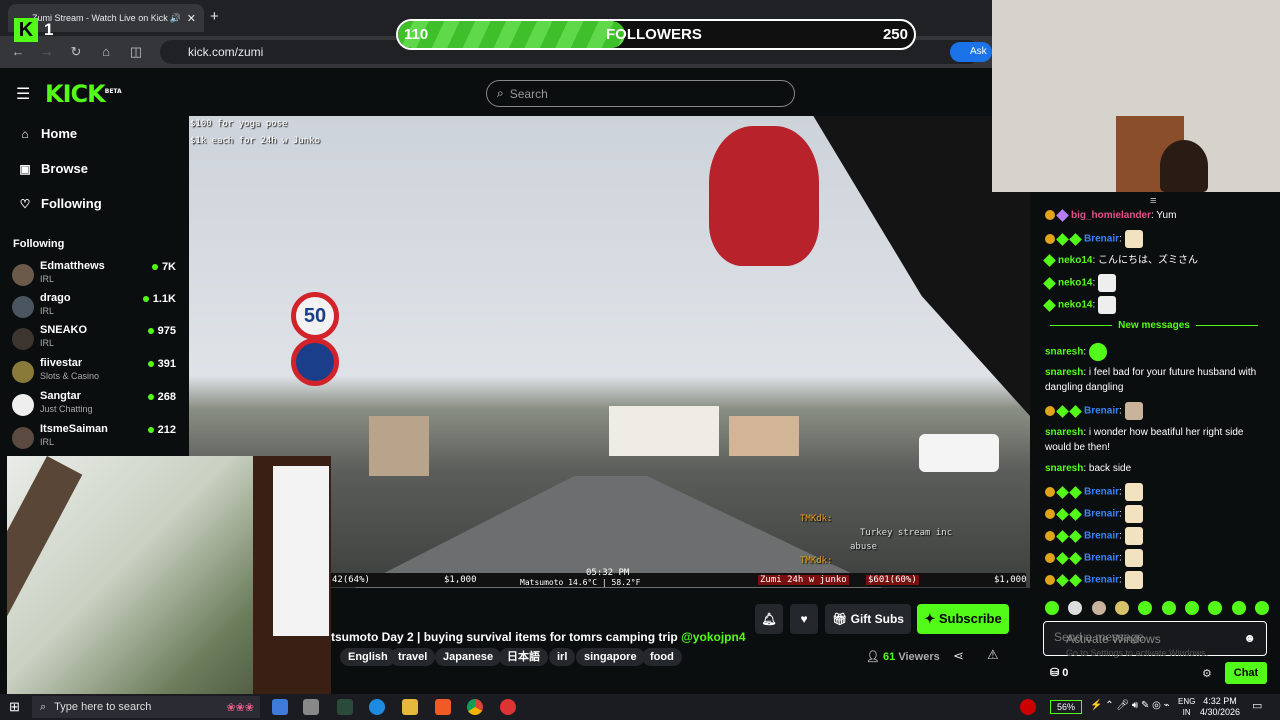  Describe the element at coordinates (214, 16) in the screenshot. I see `new-tab-button: +` at that location.